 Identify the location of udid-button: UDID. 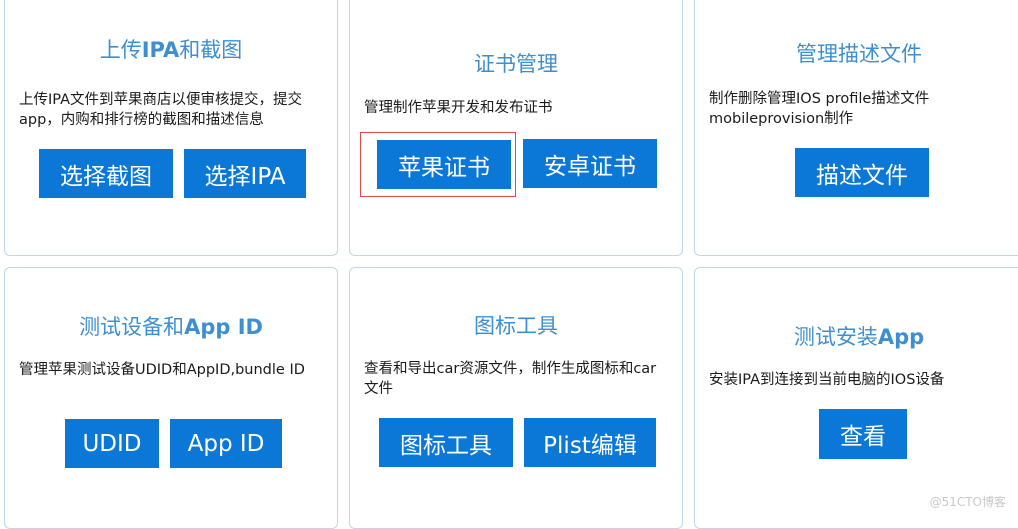
(112, 443).